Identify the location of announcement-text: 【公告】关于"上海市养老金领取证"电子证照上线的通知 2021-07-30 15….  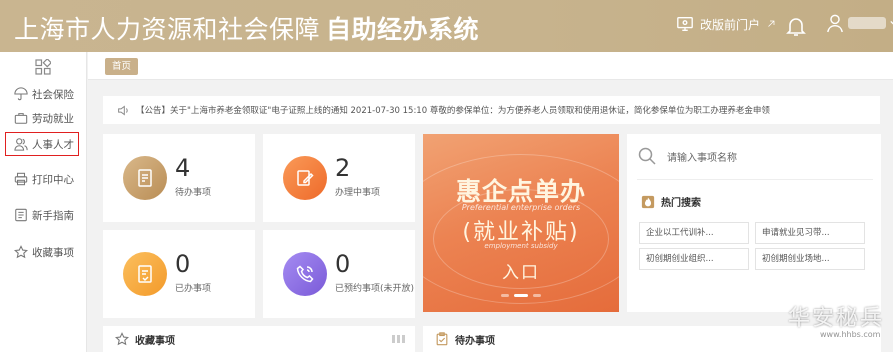
(453, 111).